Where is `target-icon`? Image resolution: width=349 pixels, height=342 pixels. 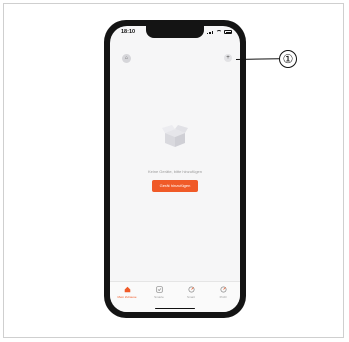
target-icon is located at coordinates (191, 289).